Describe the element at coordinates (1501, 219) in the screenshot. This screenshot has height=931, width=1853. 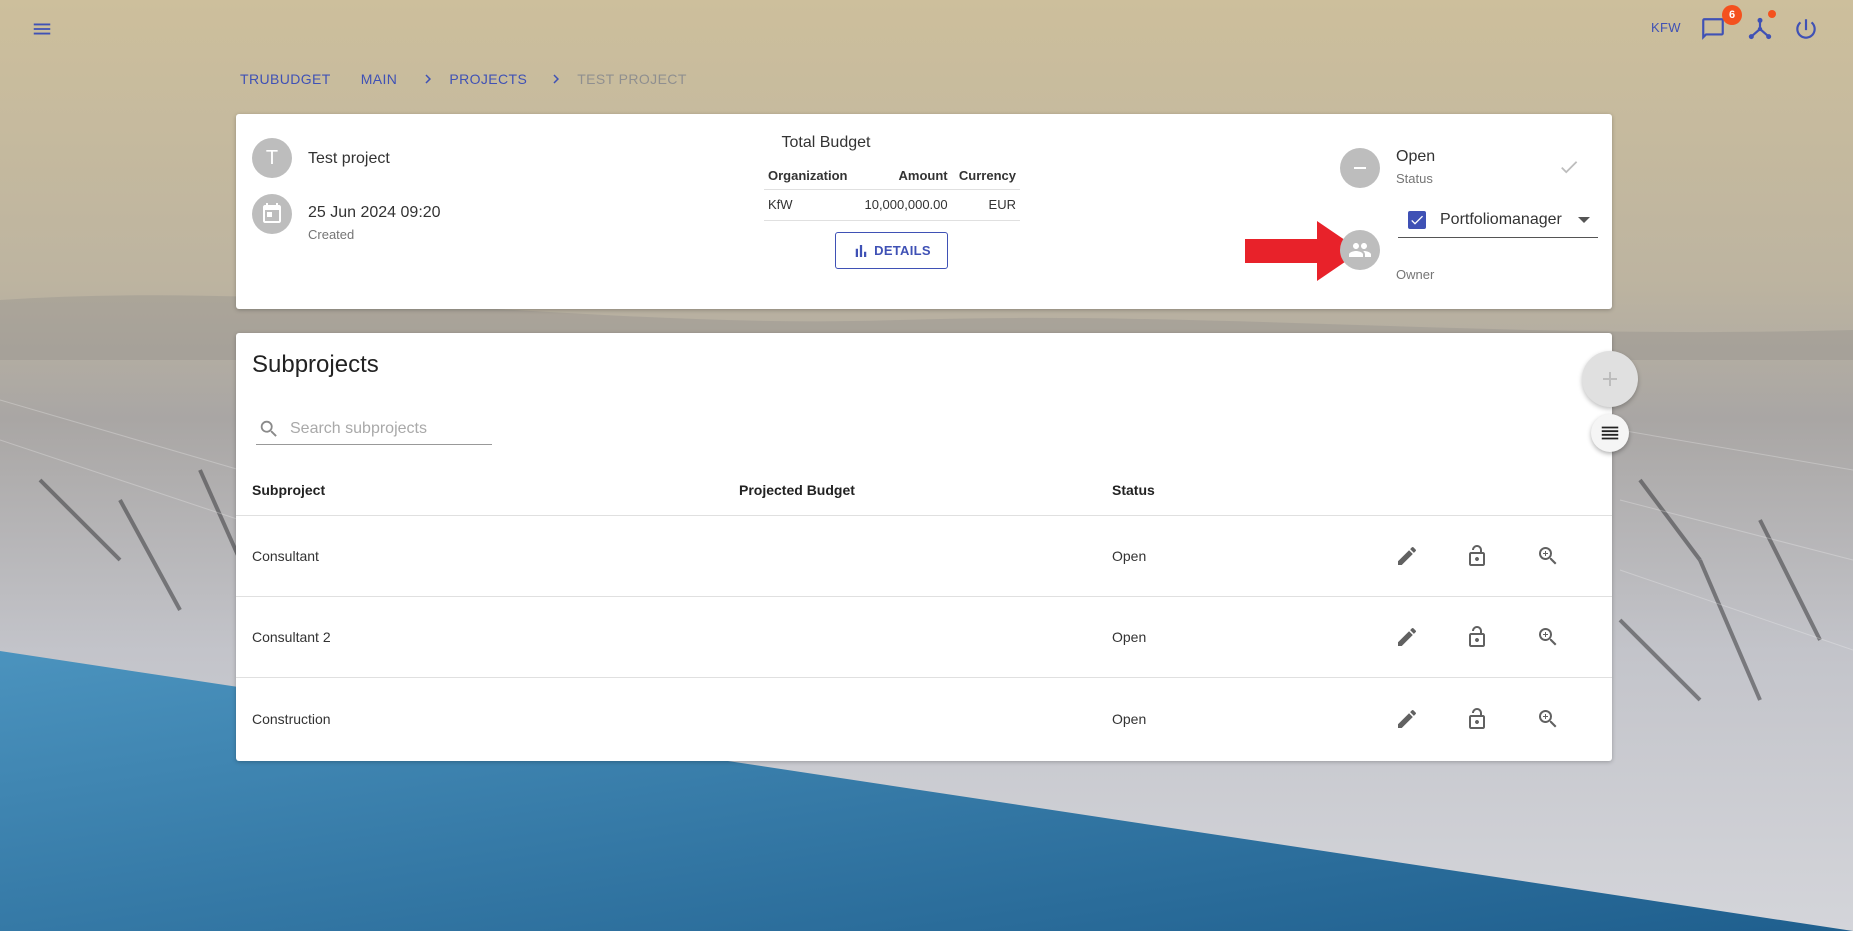
I see `owner-value: Portfoliomanager` at that location.